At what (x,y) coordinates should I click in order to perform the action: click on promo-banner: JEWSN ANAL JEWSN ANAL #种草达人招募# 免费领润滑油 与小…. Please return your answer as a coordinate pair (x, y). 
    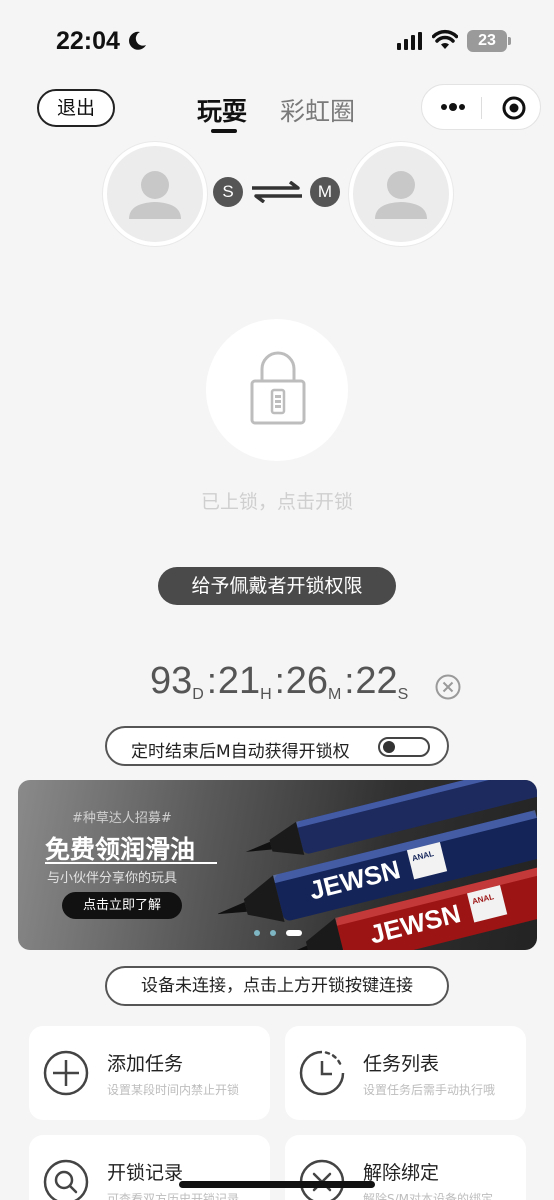
    Looking at the image, I should click on (277, 865).